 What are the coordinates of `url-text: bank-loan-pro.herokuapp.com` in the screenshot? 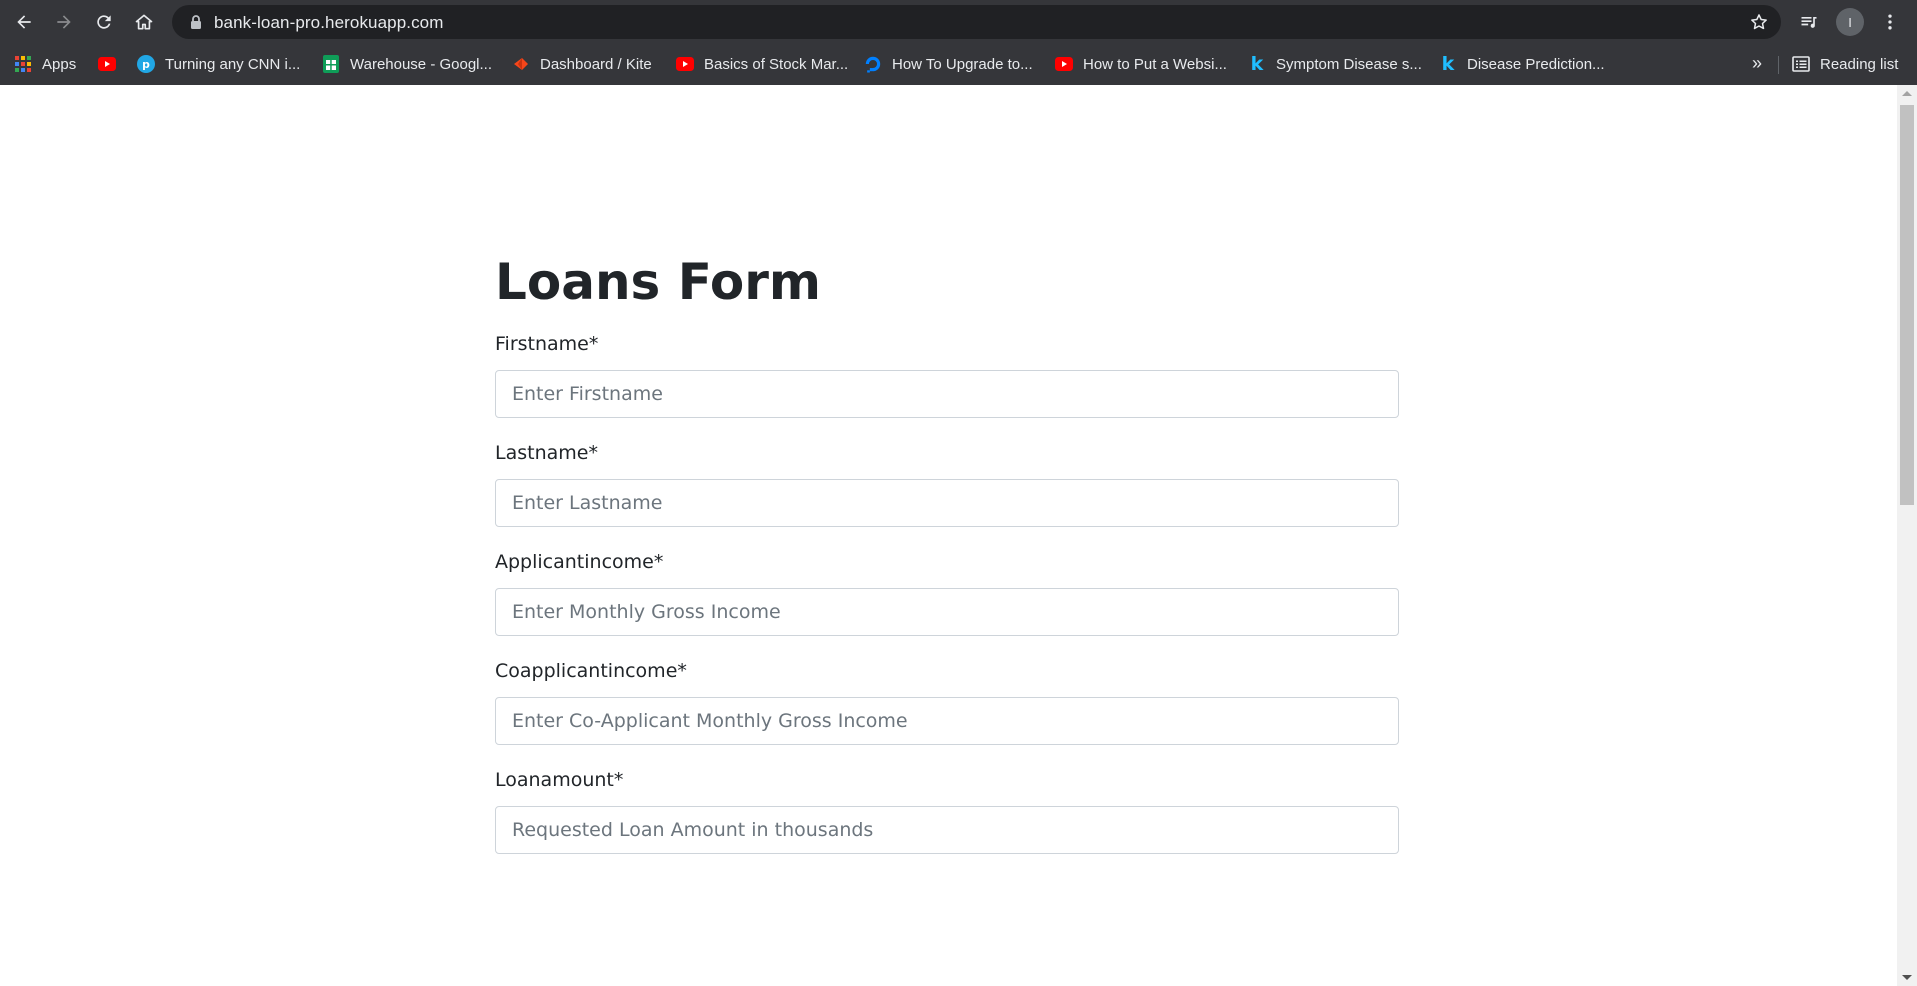 It's located at (329, 23).